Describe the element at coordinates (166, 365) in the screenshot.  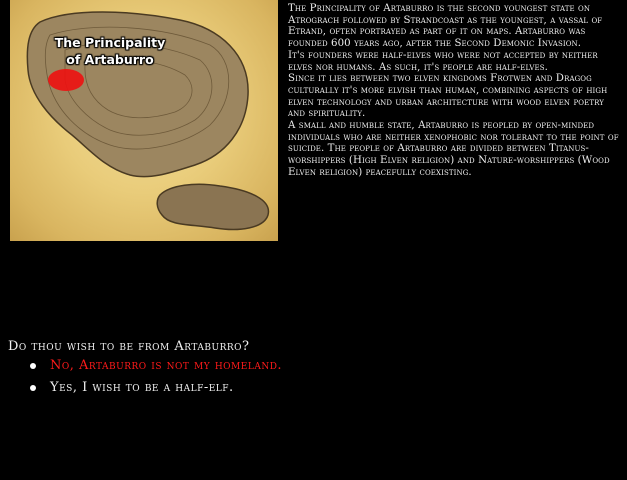
I see `option-label: No, Artaburro is not my homeland.` at that location.